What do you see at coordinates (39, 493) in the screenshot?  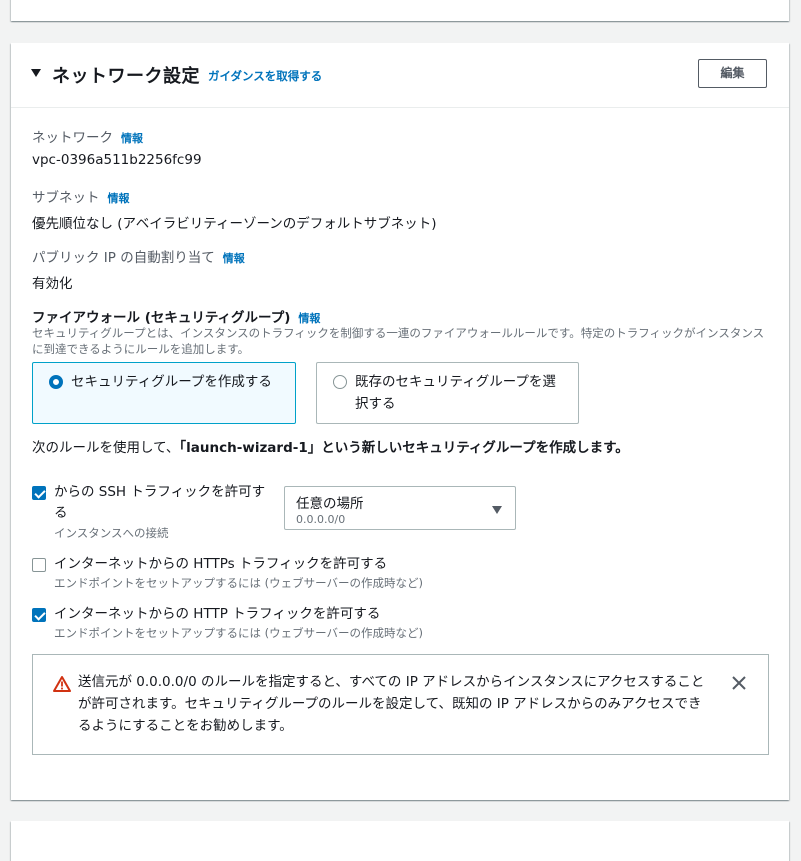 I see `ssh-checkbox` at bounding box center [39, 493].